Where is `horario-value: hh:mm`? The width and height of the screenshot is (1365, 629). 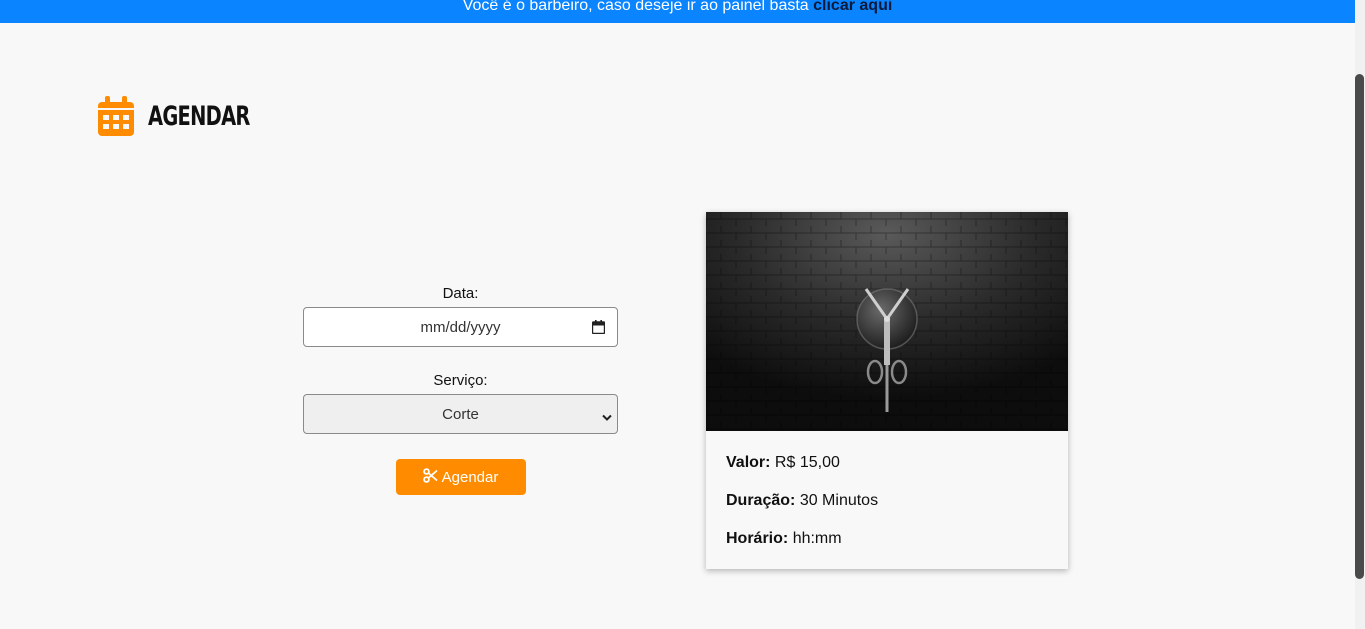
horario-value: hh:mm is located at coordinates (817, 538).